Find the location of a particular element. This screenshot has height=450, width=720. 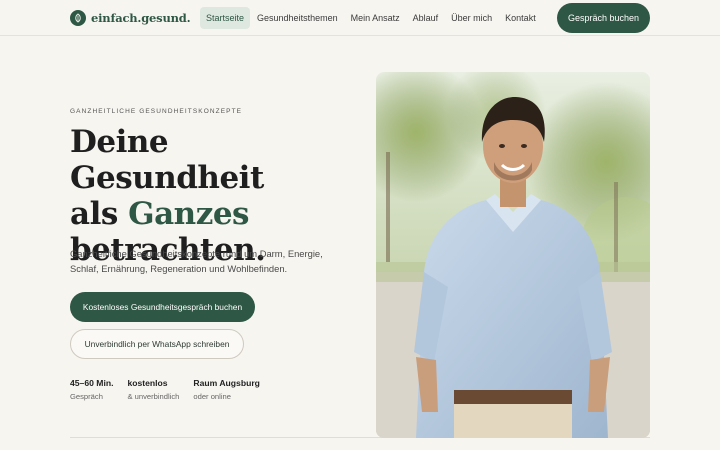

nav-item-gesundheitsthemen: Gesundheitsthemen is located at coordinates (297, 18).